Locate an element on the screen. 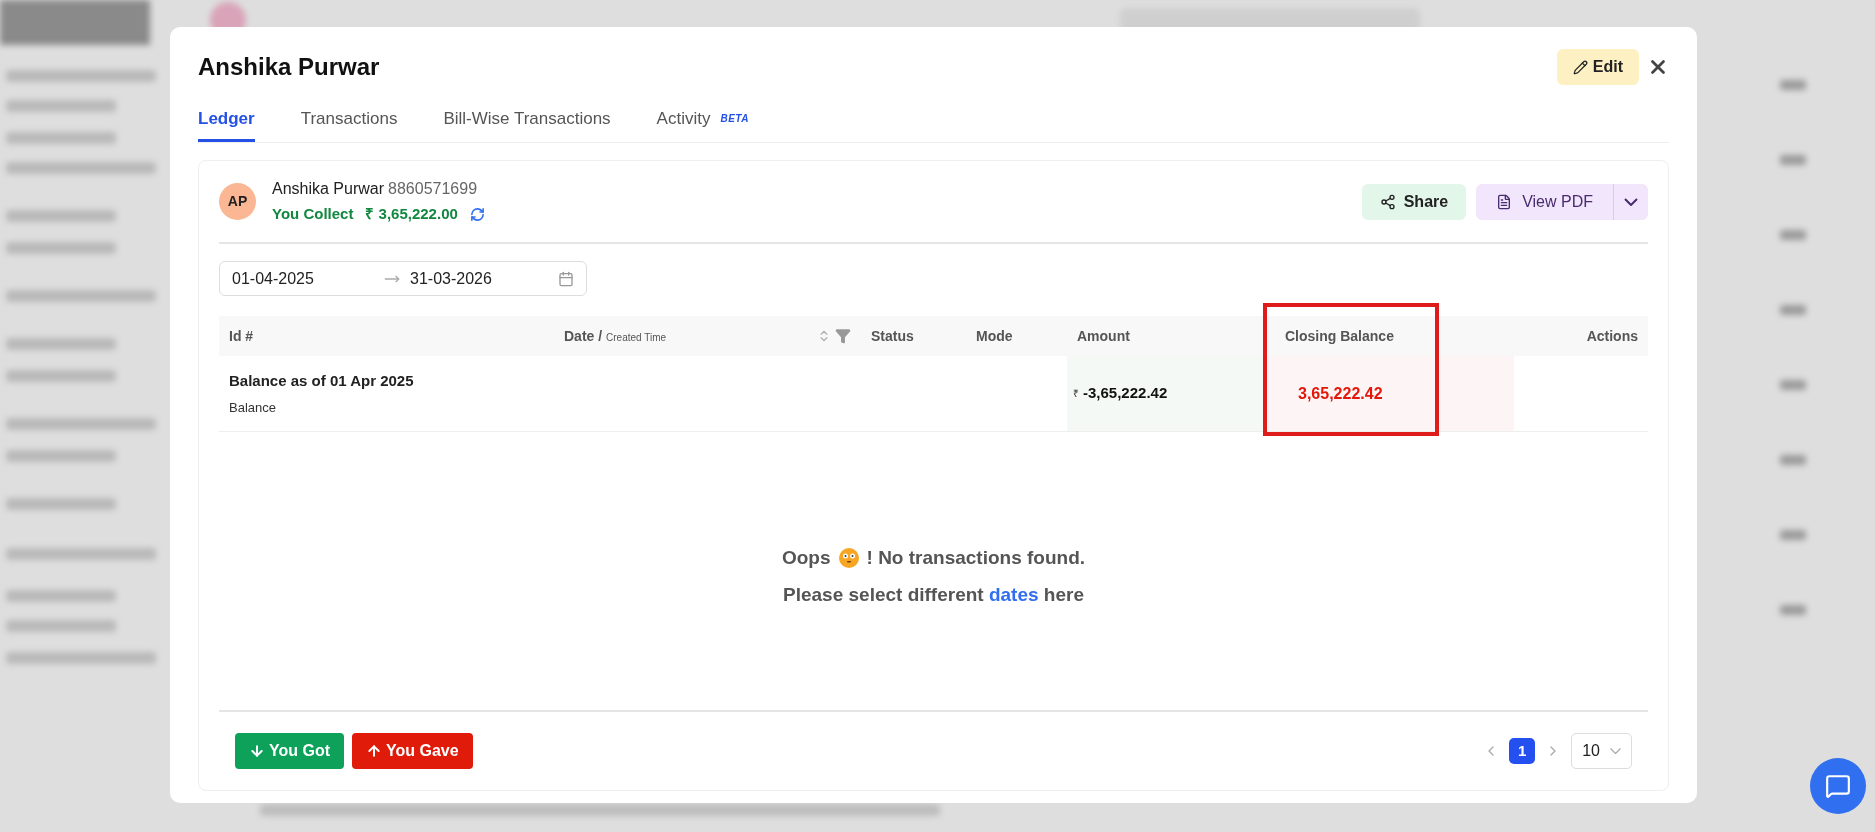 The height and width of the screenshot is (832, 1875). edit-button: Edit is located at coordinates (1597, 67).